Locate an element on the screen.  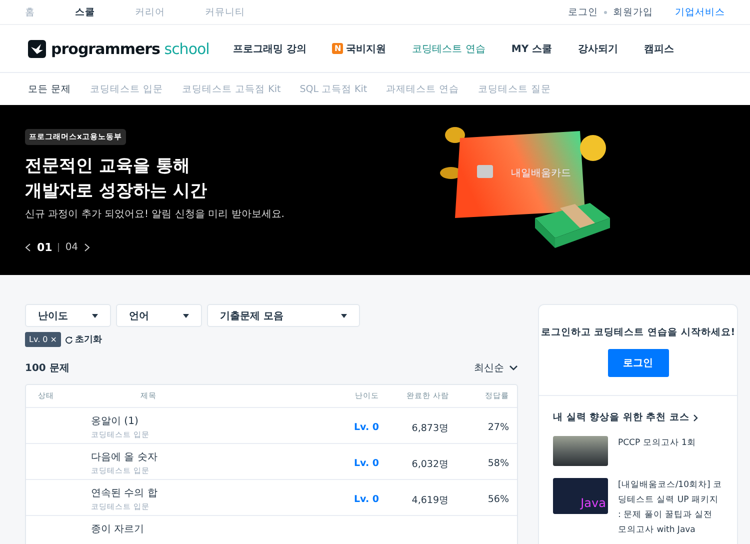
course-title: PCCP 모의고사 1회 is located at coordinates (657, 451).